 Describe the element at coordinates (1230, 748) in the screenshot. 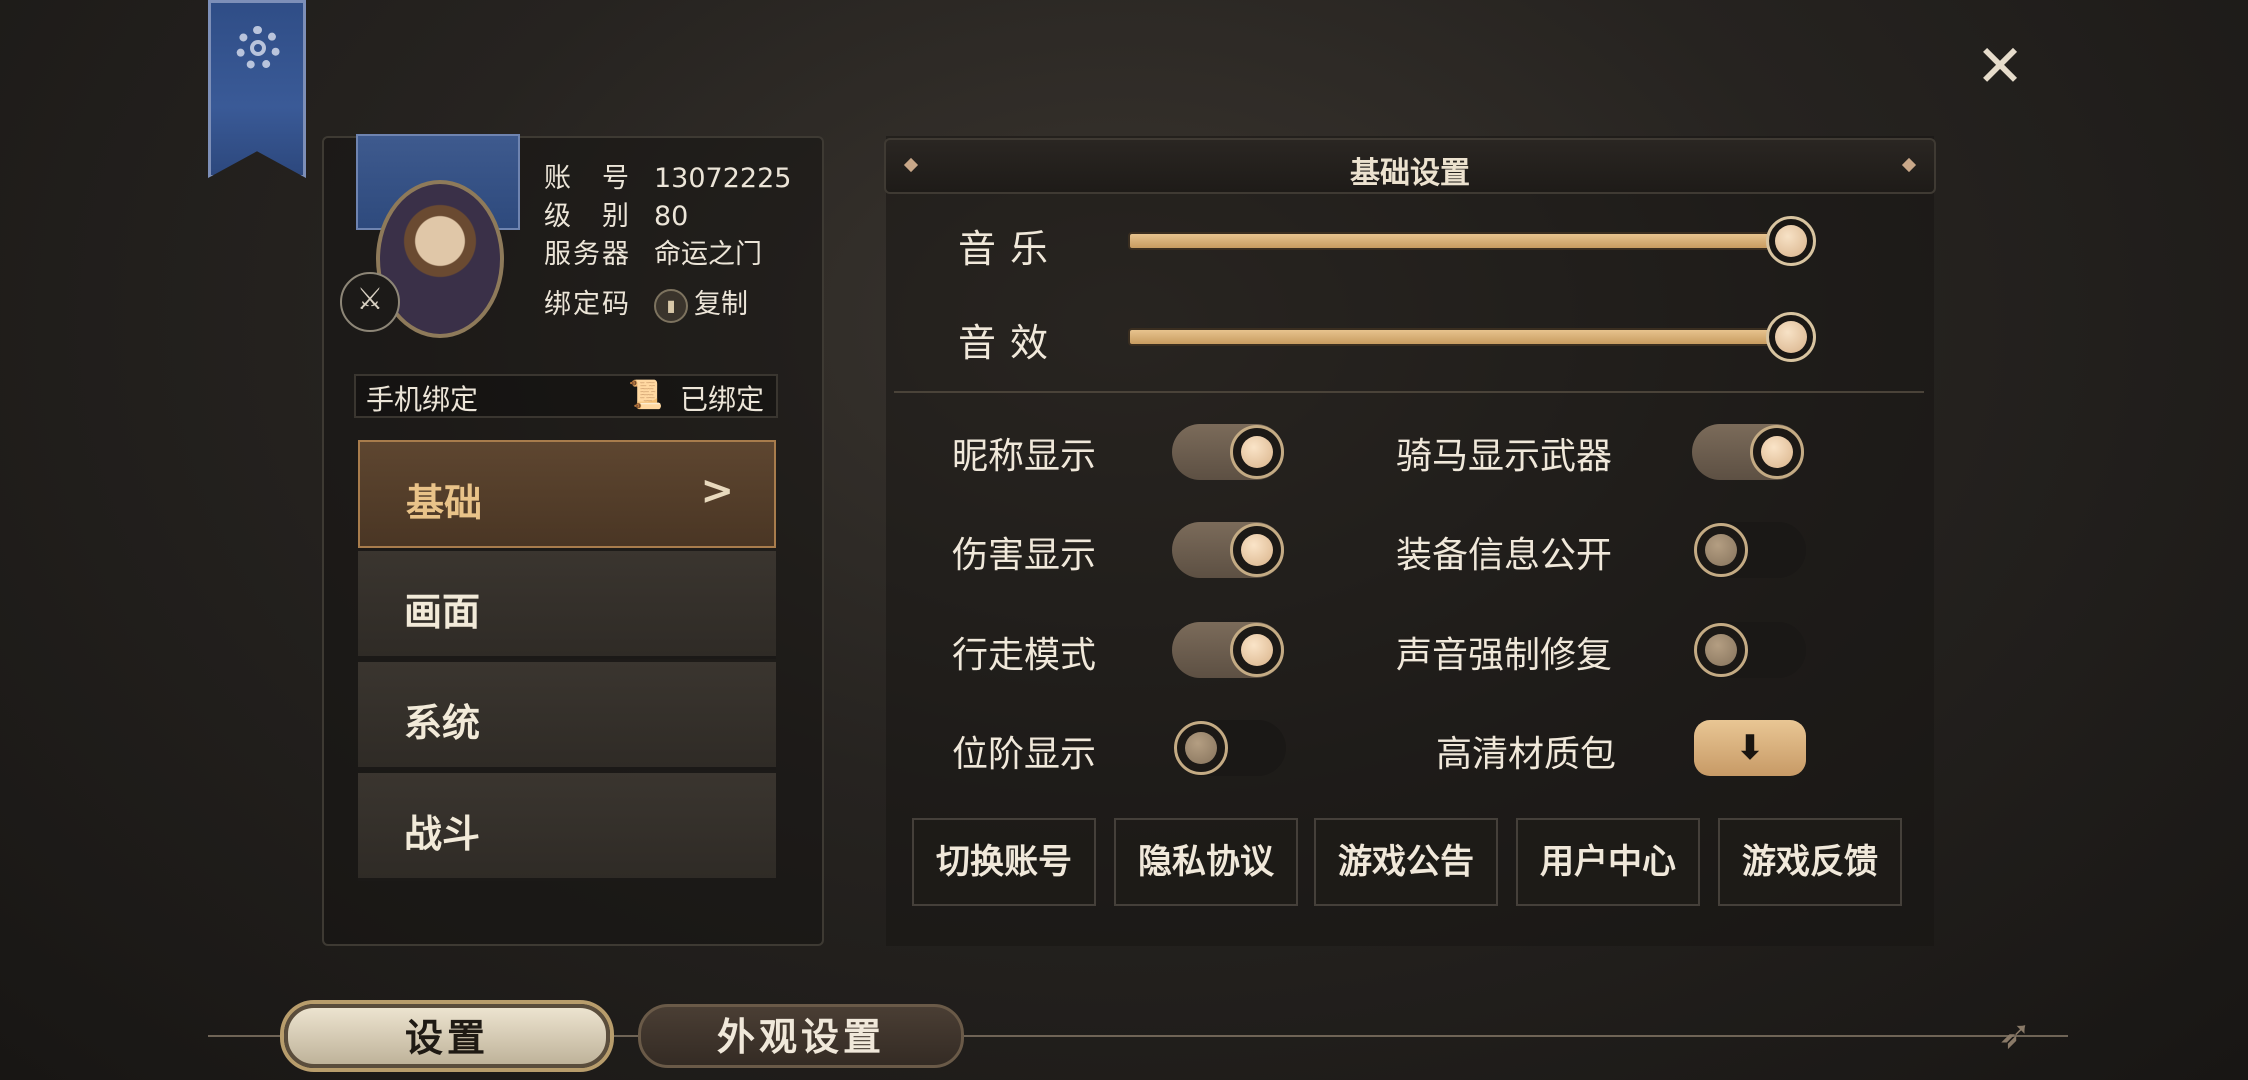

I see `rank-display-toggle` at that location.